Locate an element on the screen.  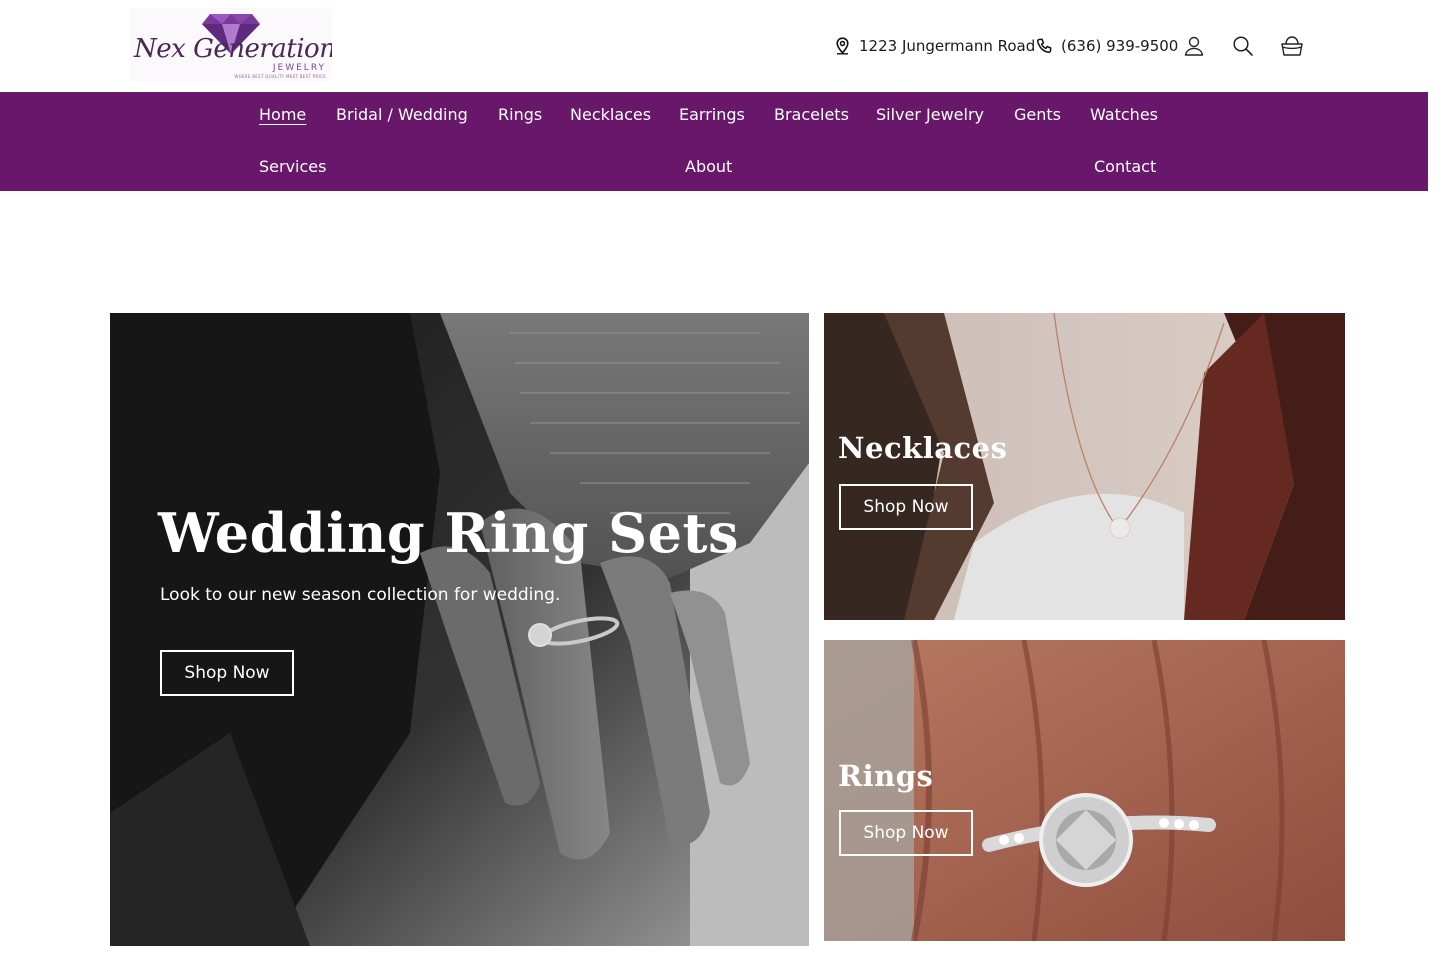
rings-title: Rings is located at coordinates (886, 776).